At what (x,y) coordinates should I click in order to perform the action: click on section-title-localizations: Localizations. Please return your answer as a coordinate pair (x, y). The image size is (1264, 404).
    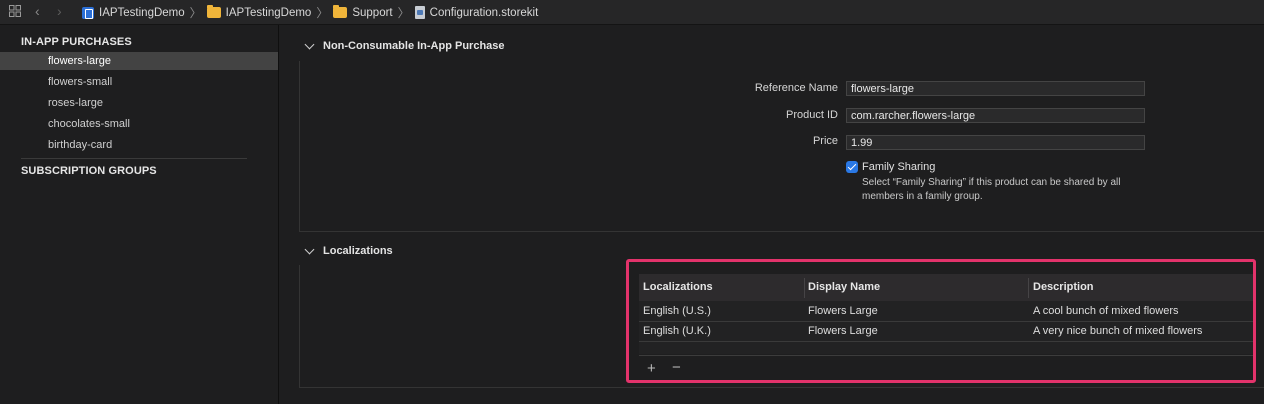
    Looking at the image, I should click on (358, 251).